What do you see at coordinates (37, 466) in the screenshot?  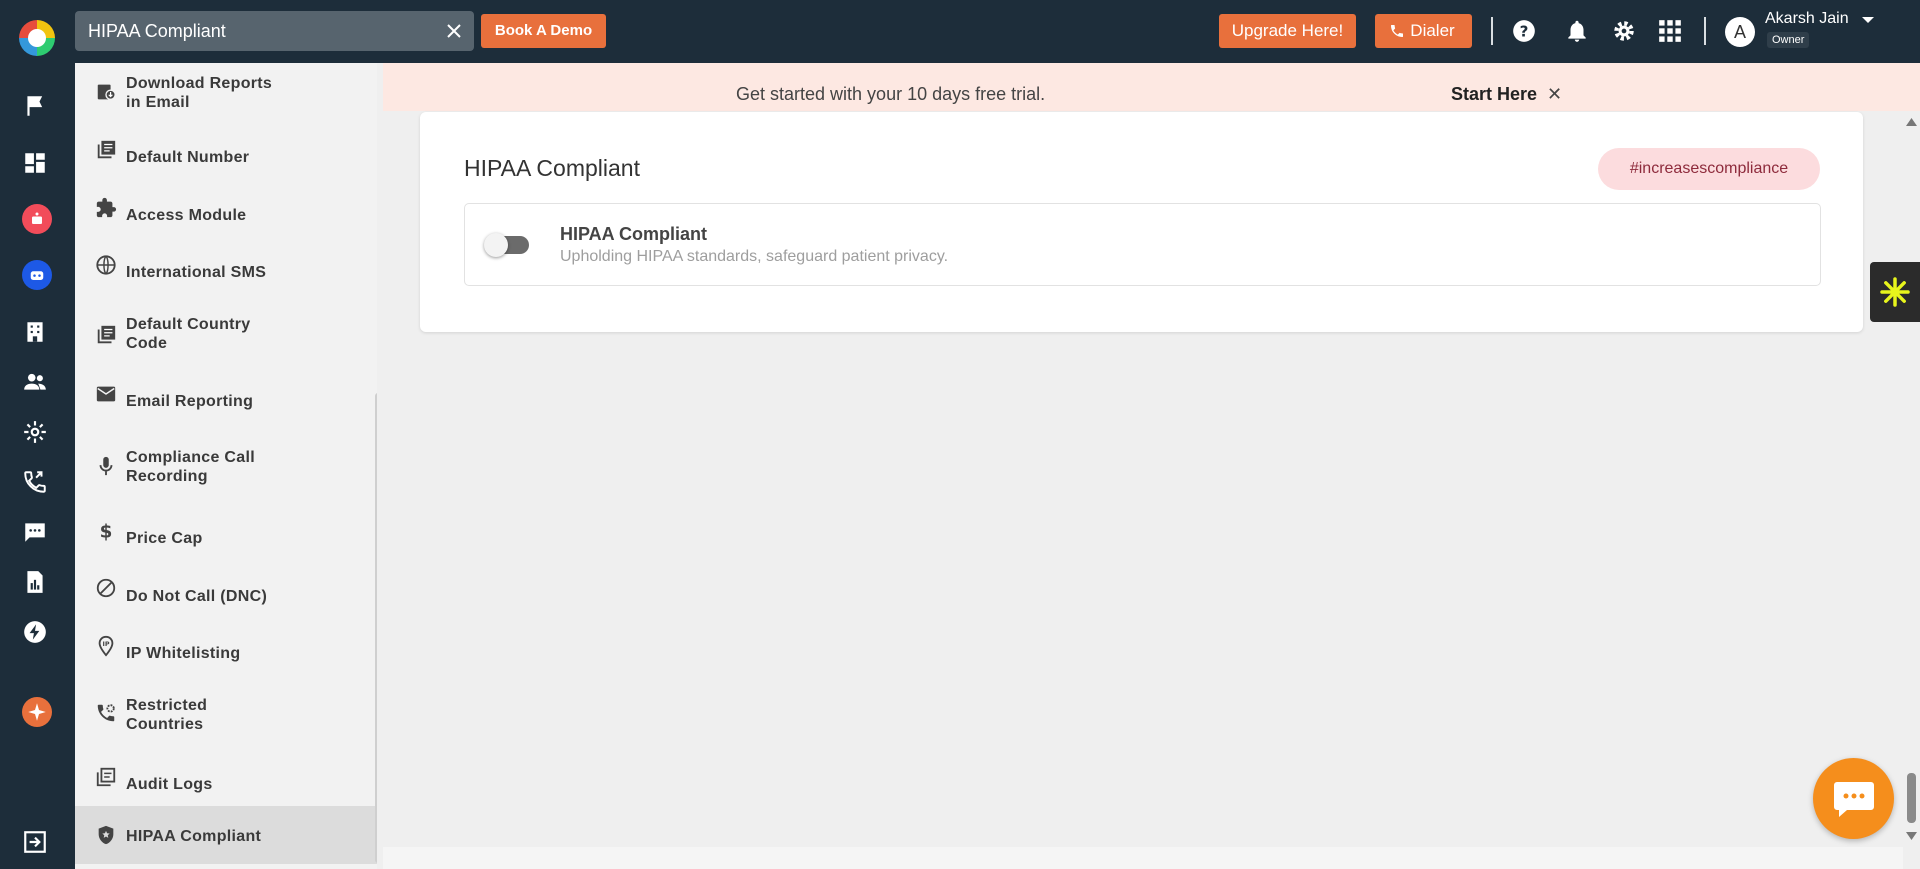 I see `left-rail` at bounding box center [37, 466].